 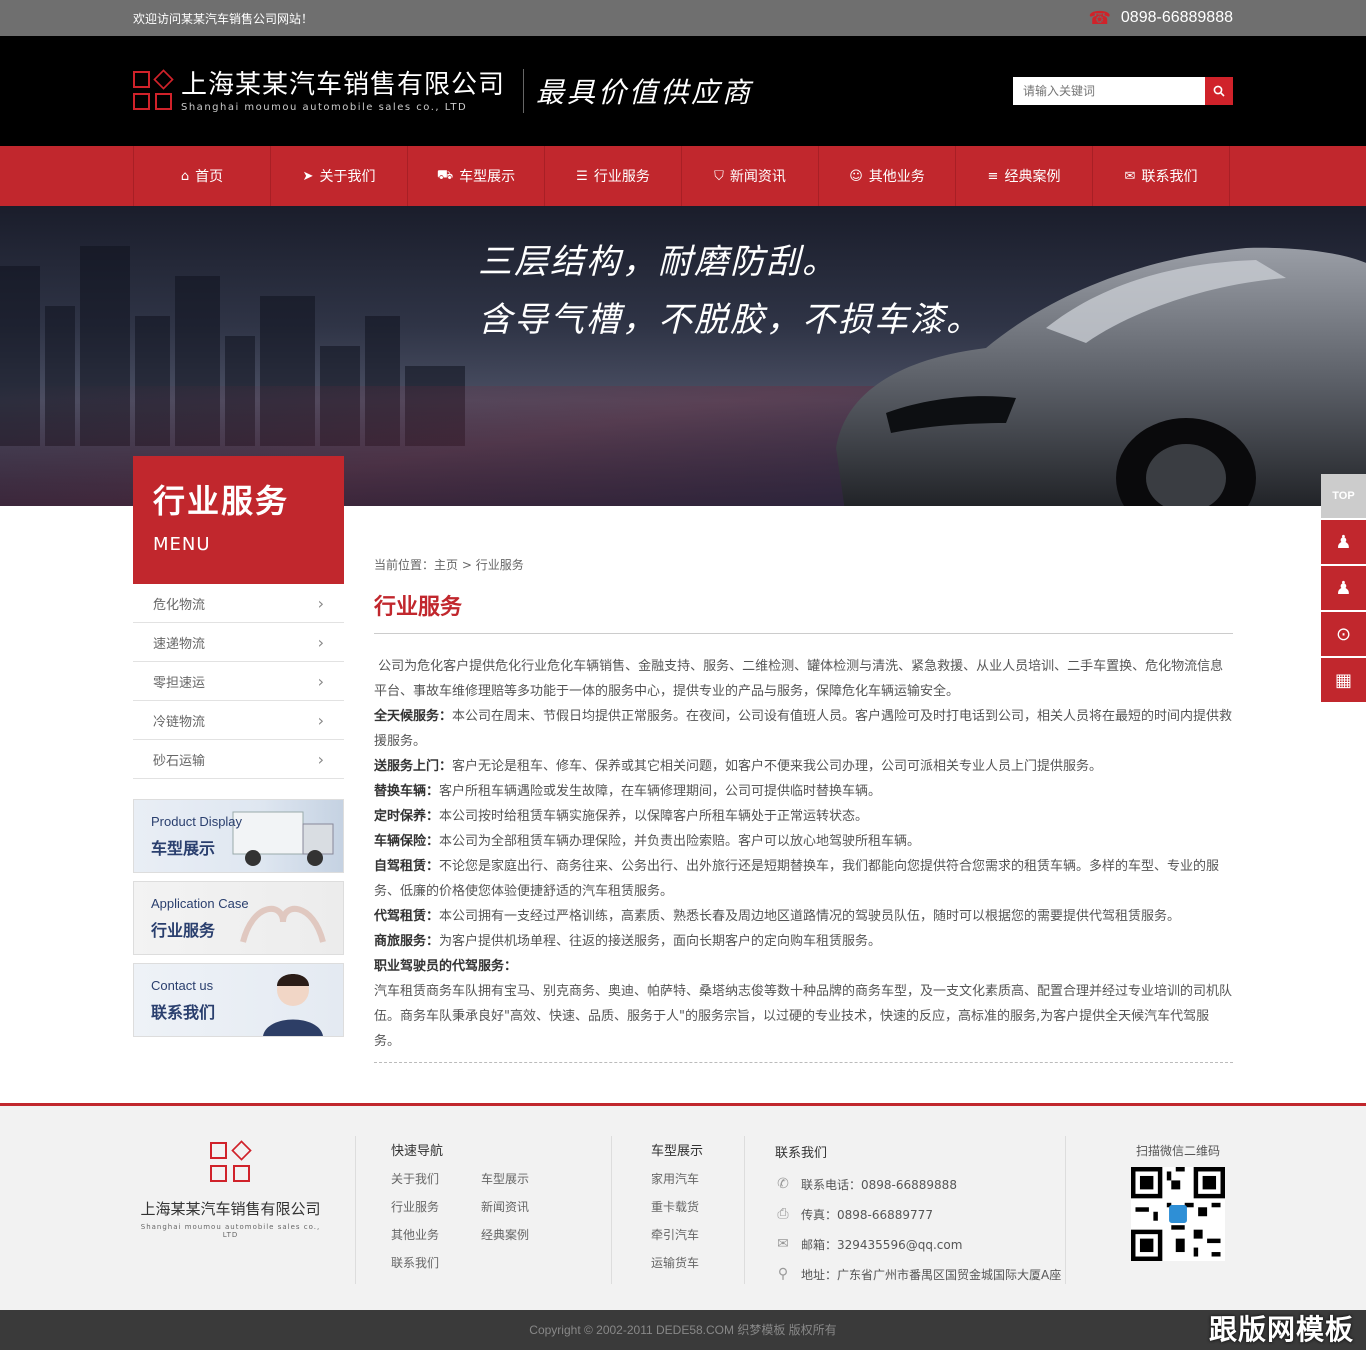 I want to click on sidebar-item-ltl: 零担速运 ›, so click(x=238, y=681).